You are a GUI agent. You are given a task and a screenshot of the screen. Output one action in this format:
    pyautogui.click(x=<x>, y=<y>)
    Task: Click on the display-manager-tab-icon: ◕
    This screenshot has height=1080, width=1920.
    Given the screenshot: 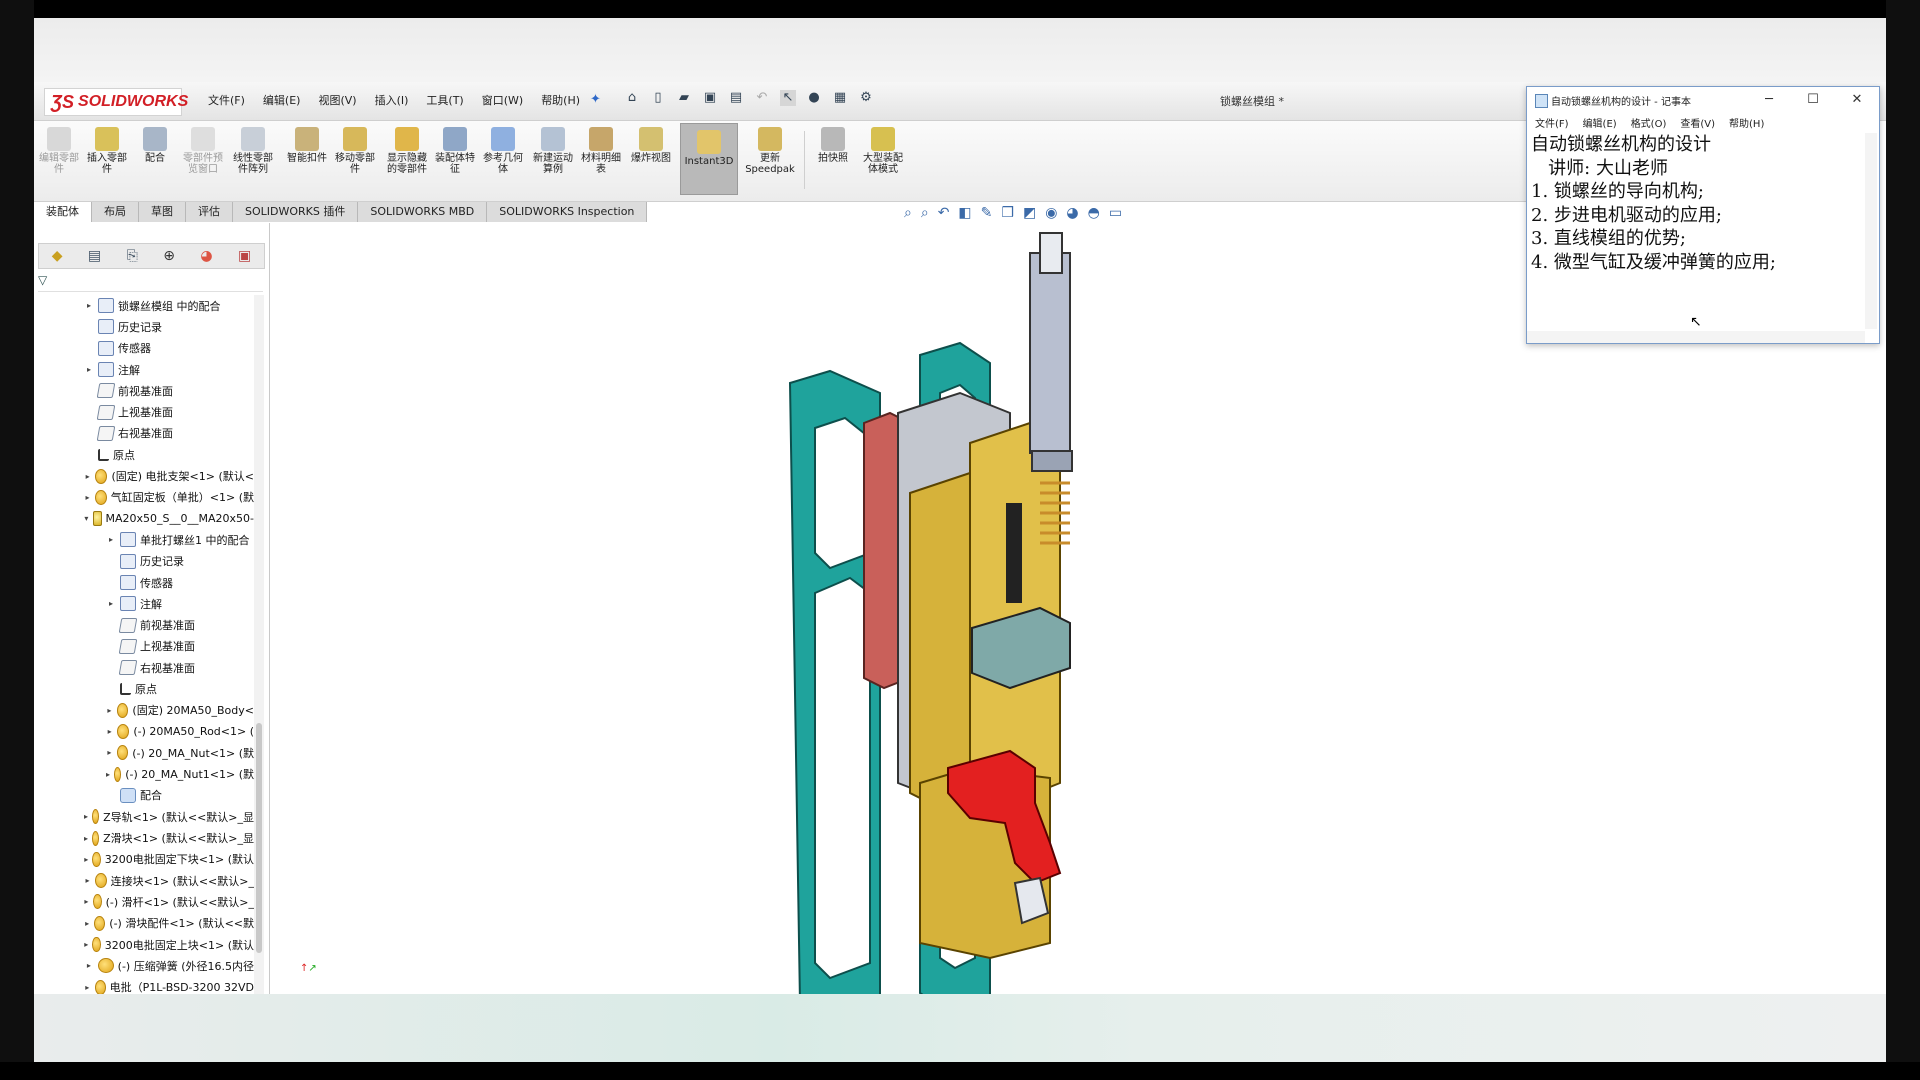 What is the action you would take?
    pyautogui.click(x=206, y=256)
    